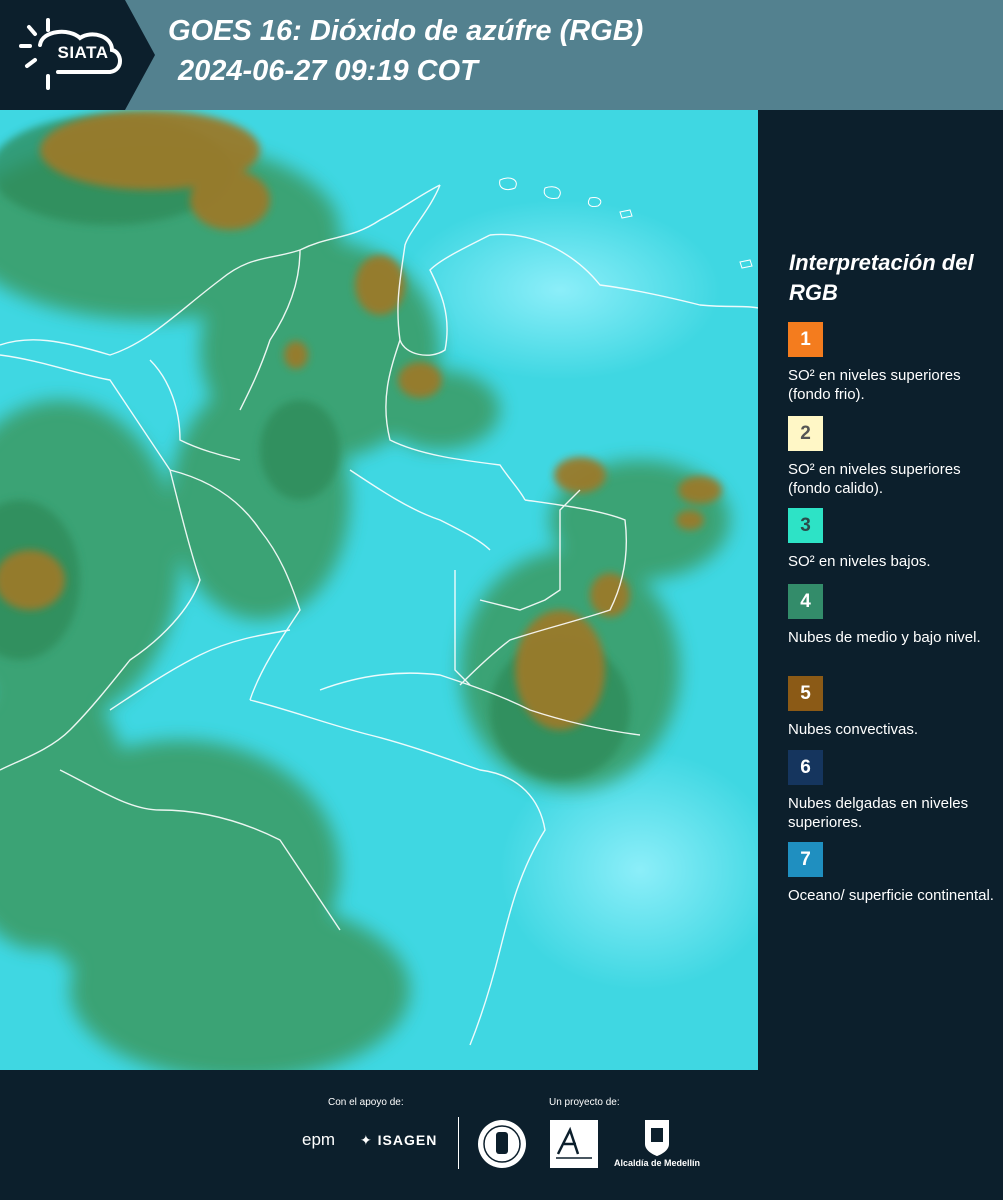  What do you see at coordinates (574, 1144) in the screenshot?
I see `area-metropolitana-logo-icon` at bounding box center [574, 1144].